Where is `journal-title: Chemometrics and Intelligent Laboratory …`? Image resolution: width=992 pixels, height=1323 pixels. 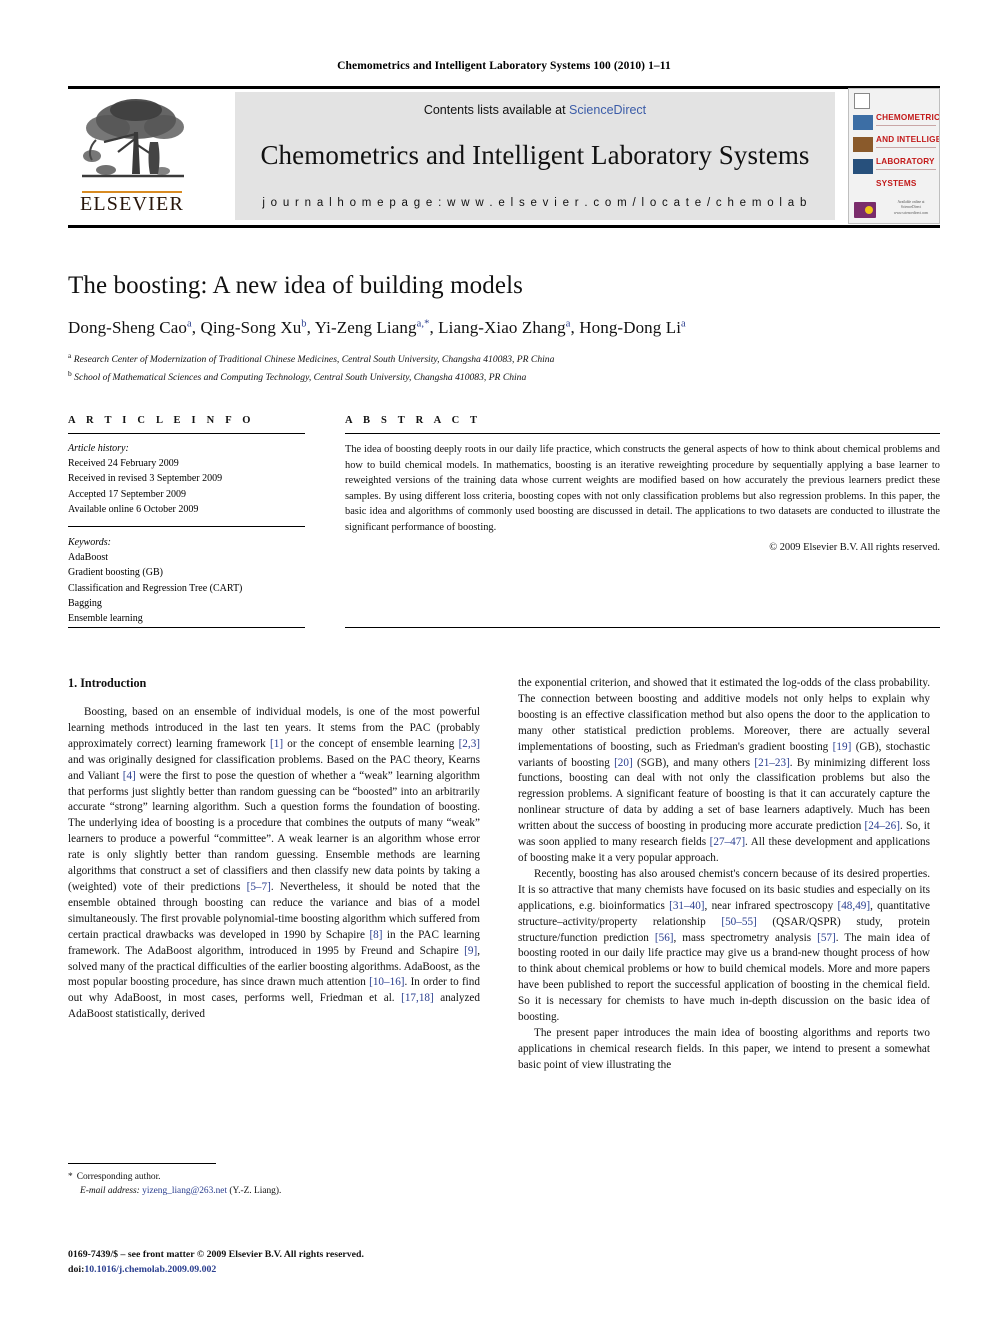 journal-title: Chemometrics and Intelligent Laboratory … is located at coordinates (535, 154).